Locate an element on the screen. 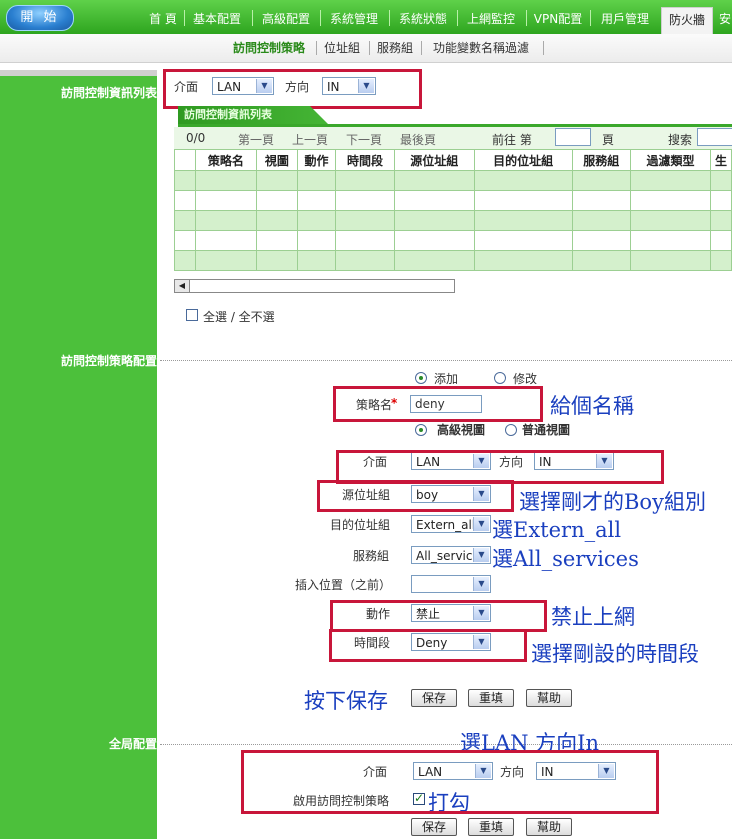 The image size is (732, 839). insert-position-label: 插入位置（之前） is located at coordinates (343, 585).